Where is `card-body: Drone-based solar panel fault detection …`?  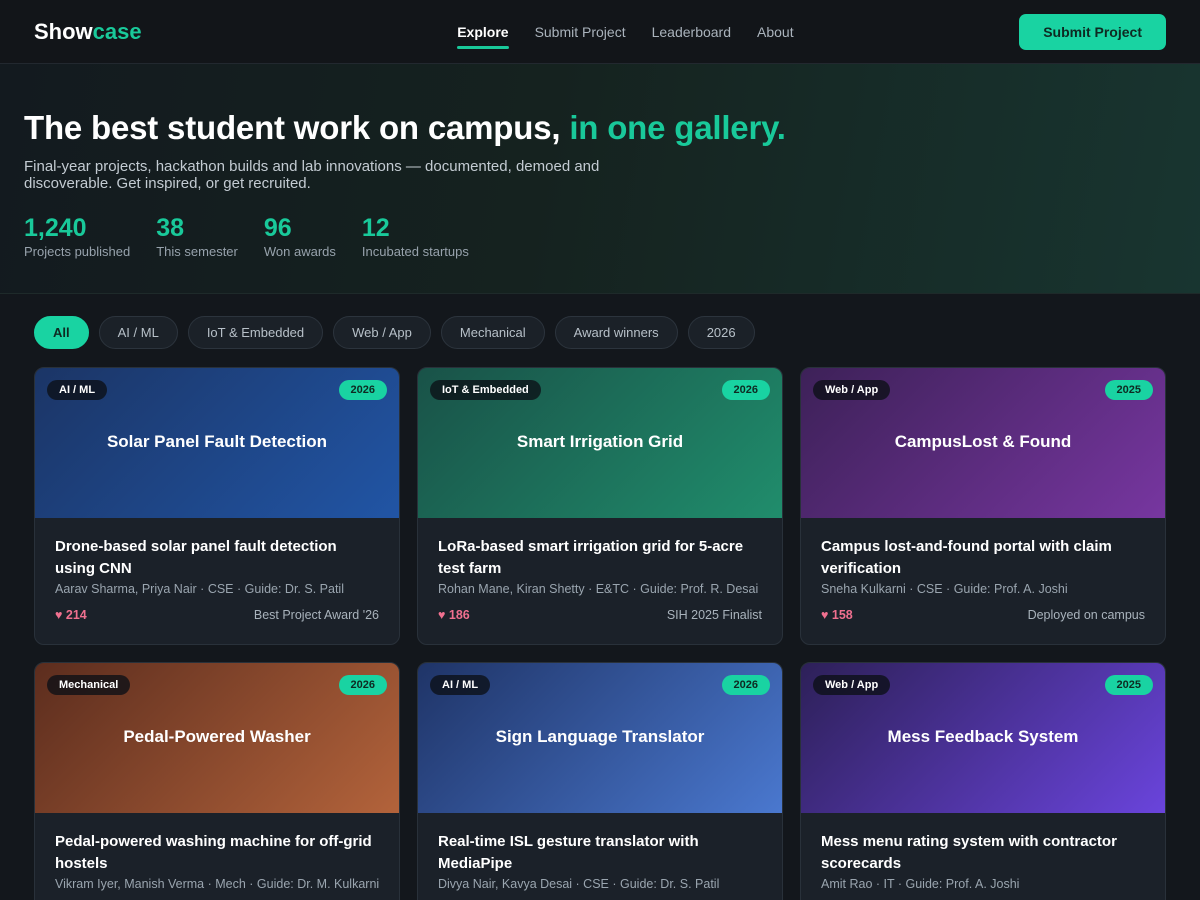
card-body: Drone-based solar panel fault detection … is located at coordinates (217, 570).